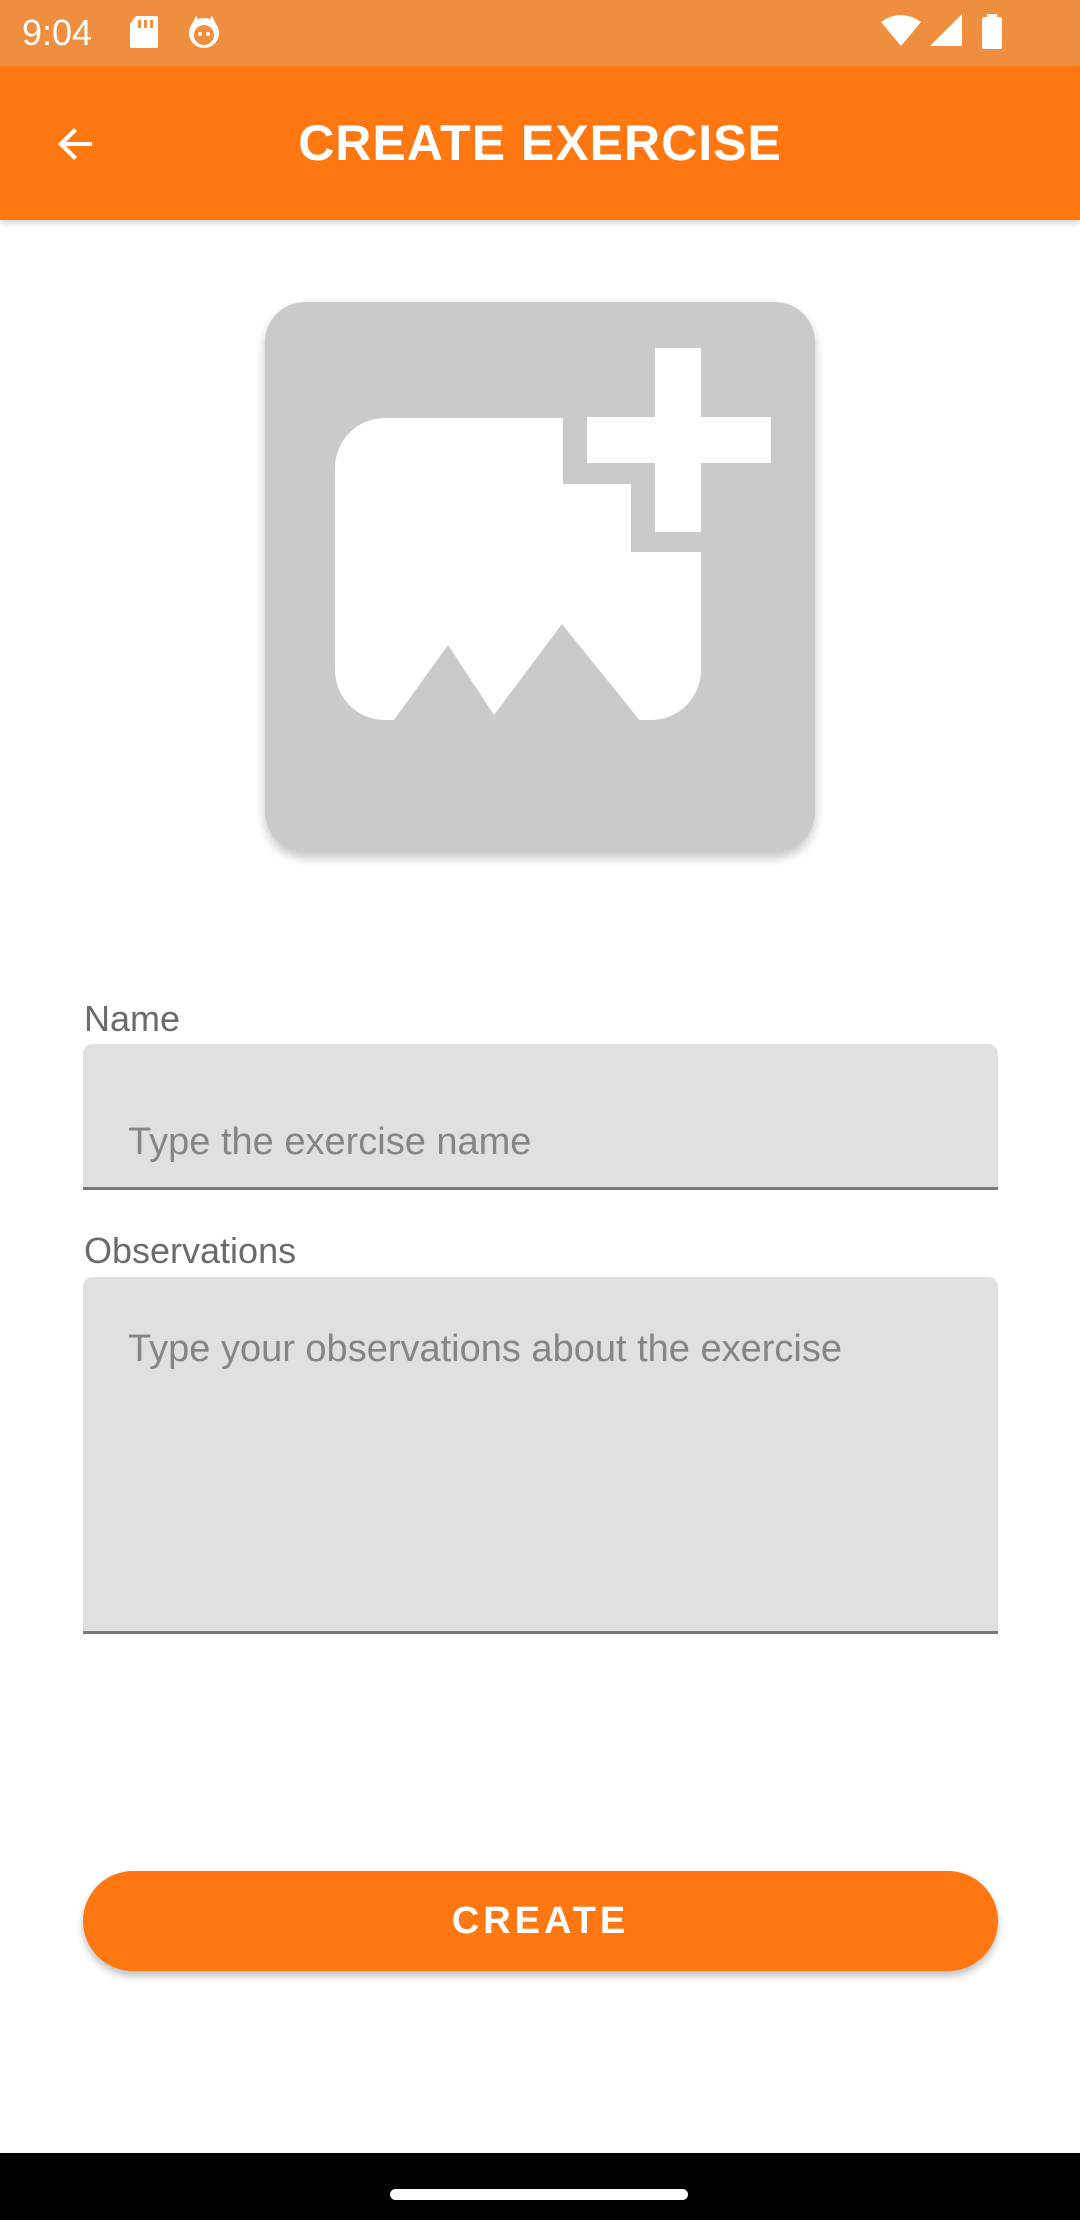 The image size is (1080, 2220). I want to click on home-indicator, so click(539, 2194).